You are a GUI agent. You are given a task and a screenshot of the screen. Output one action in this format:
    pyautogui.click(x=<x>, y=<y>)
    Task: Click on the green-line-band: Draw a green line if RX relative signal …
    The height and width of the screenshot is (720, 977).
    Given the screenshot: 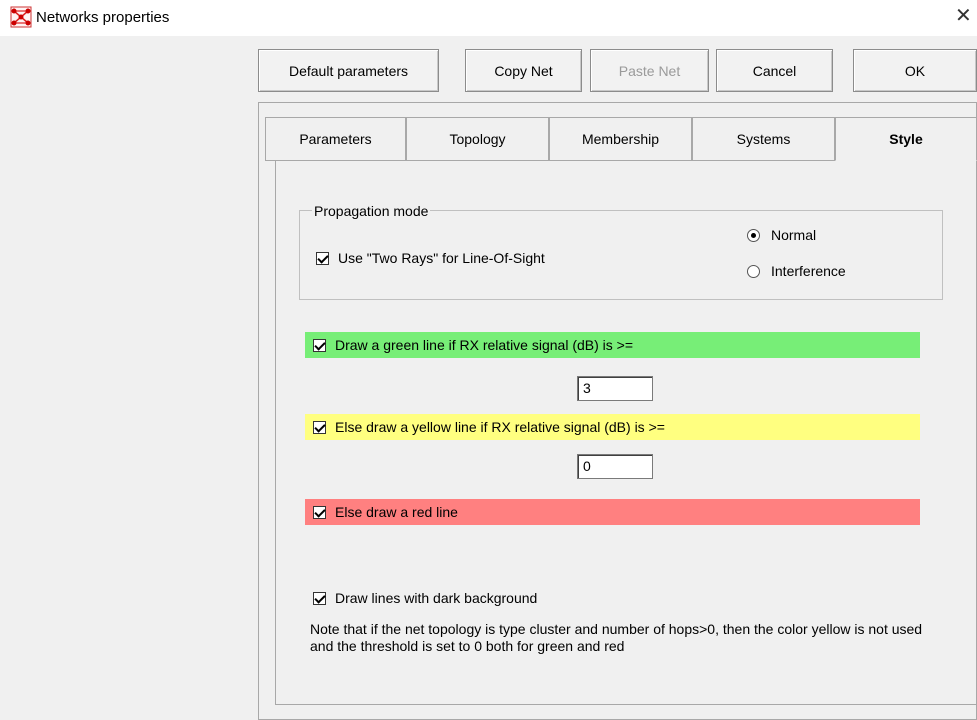 What is the action you would take?
    pyautogui.click(x=612, y=345)
    